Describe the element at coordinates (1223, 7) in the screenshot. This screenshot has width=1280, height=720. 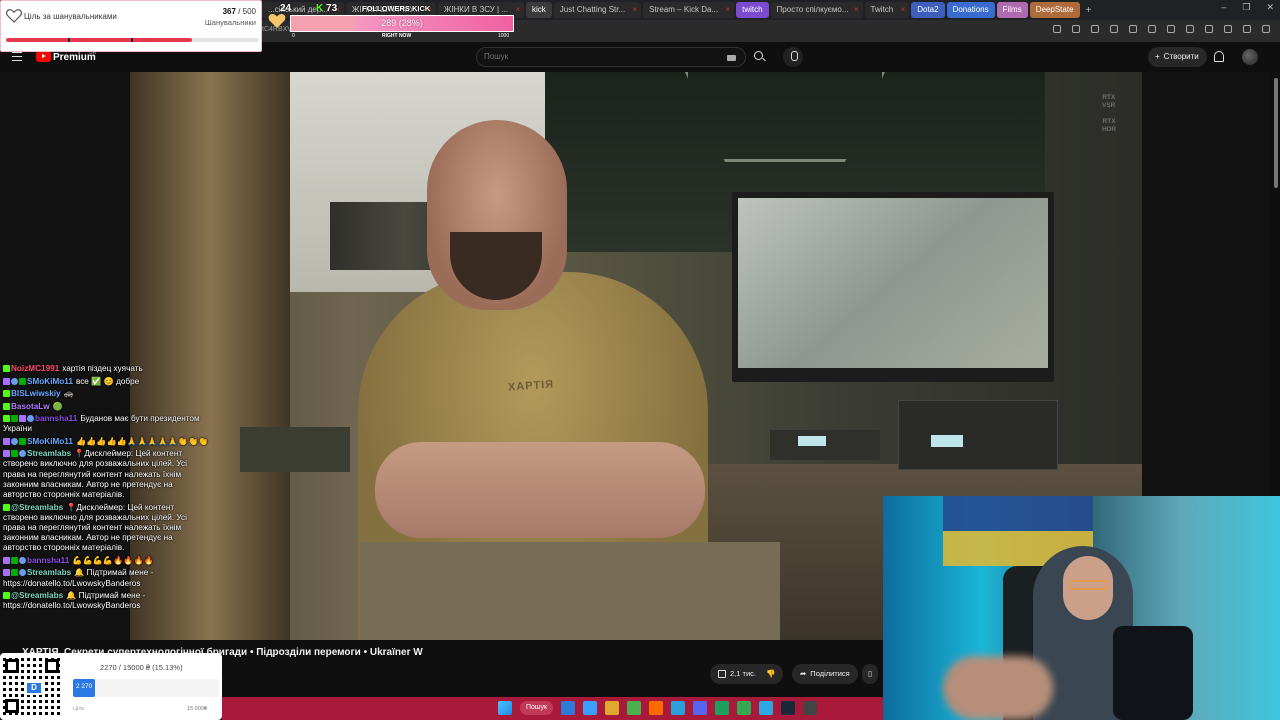
I see `minimize-button: –` at that location.